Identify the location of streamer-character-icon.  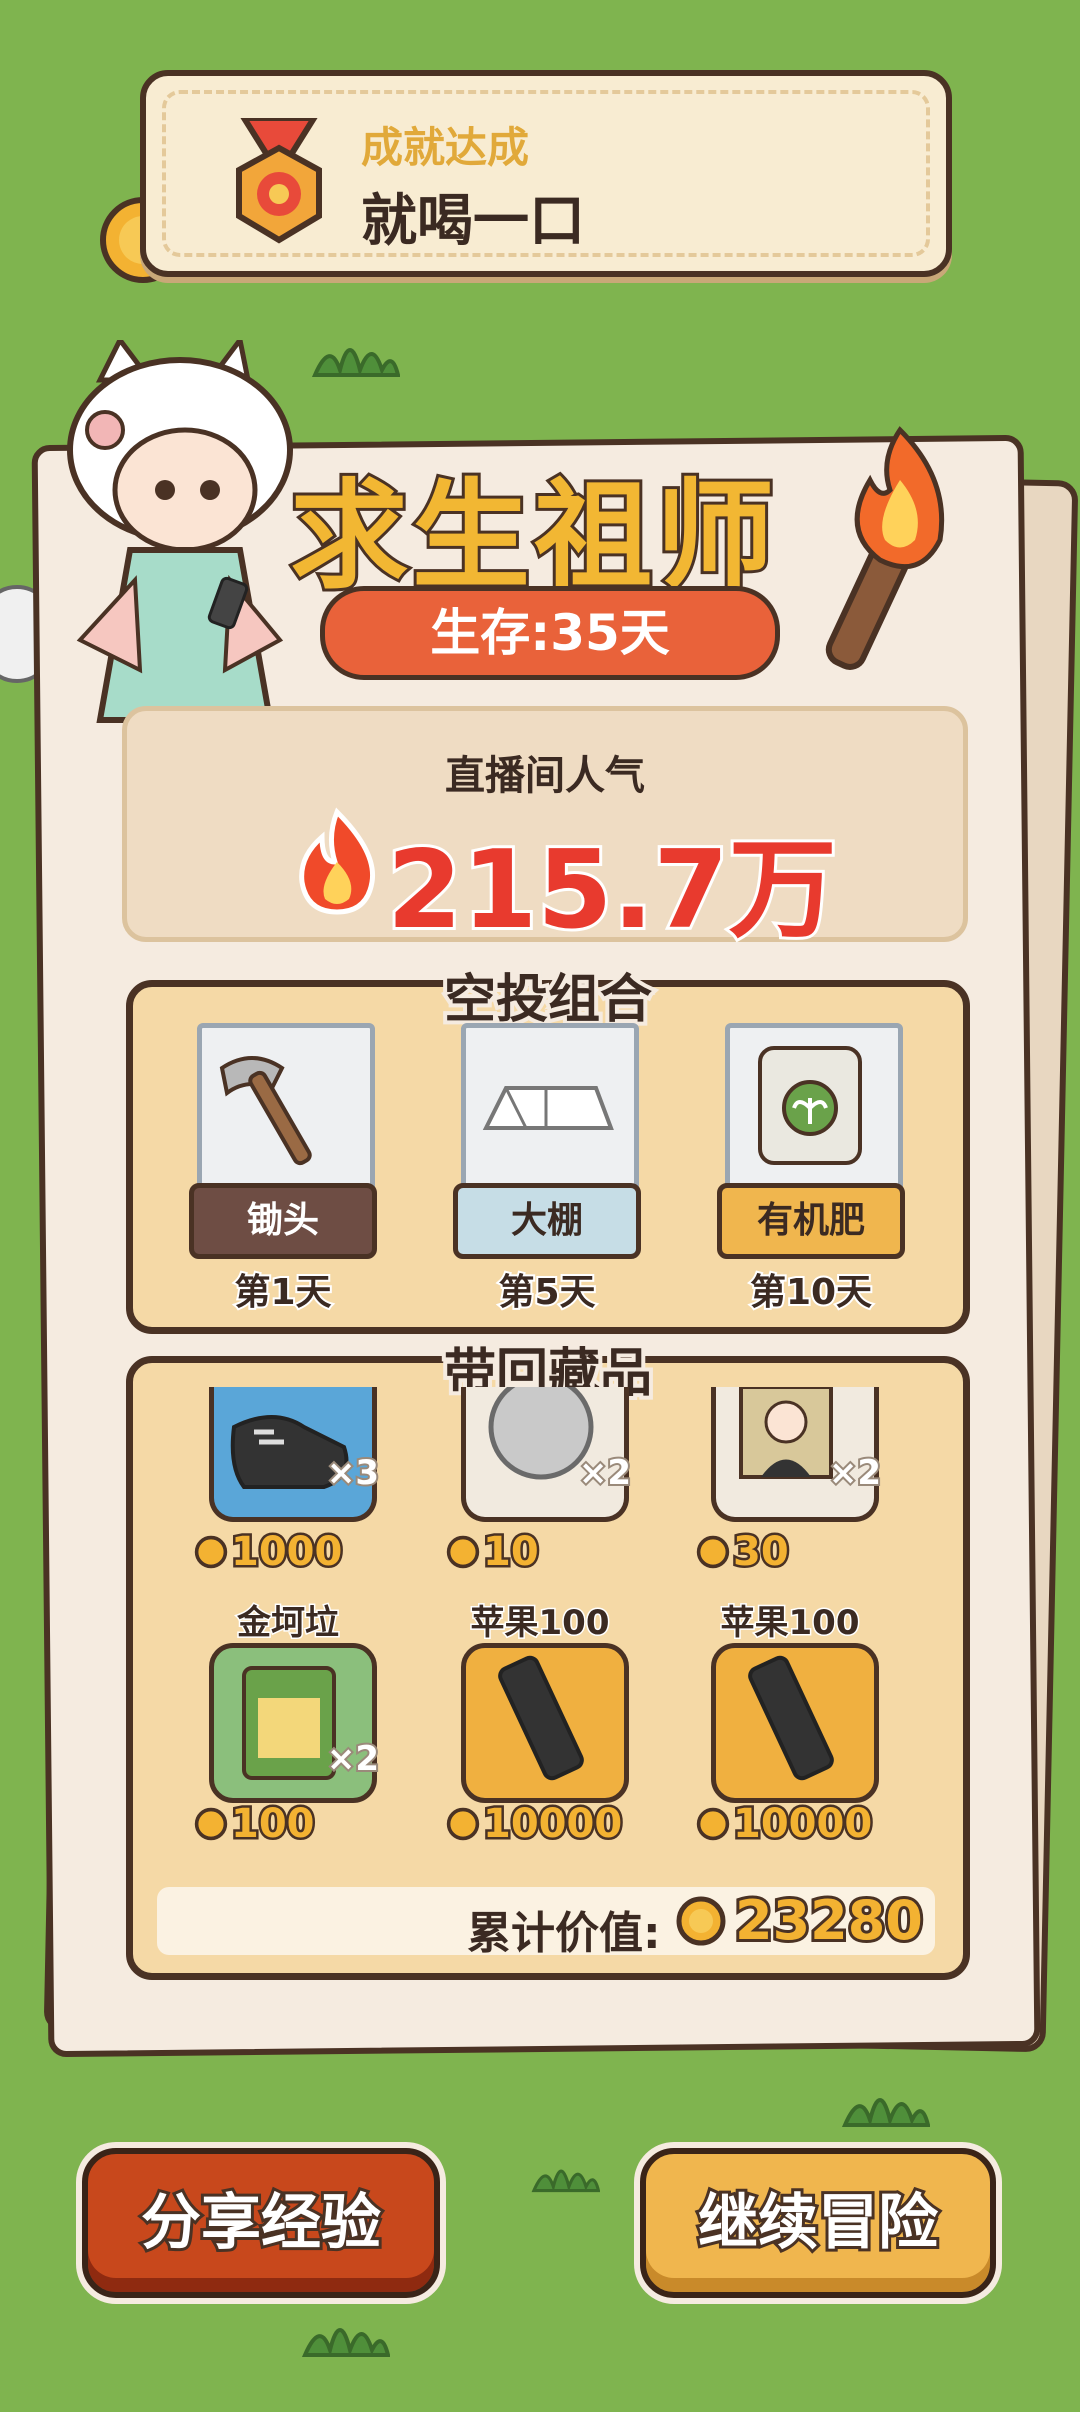
(180, 531).